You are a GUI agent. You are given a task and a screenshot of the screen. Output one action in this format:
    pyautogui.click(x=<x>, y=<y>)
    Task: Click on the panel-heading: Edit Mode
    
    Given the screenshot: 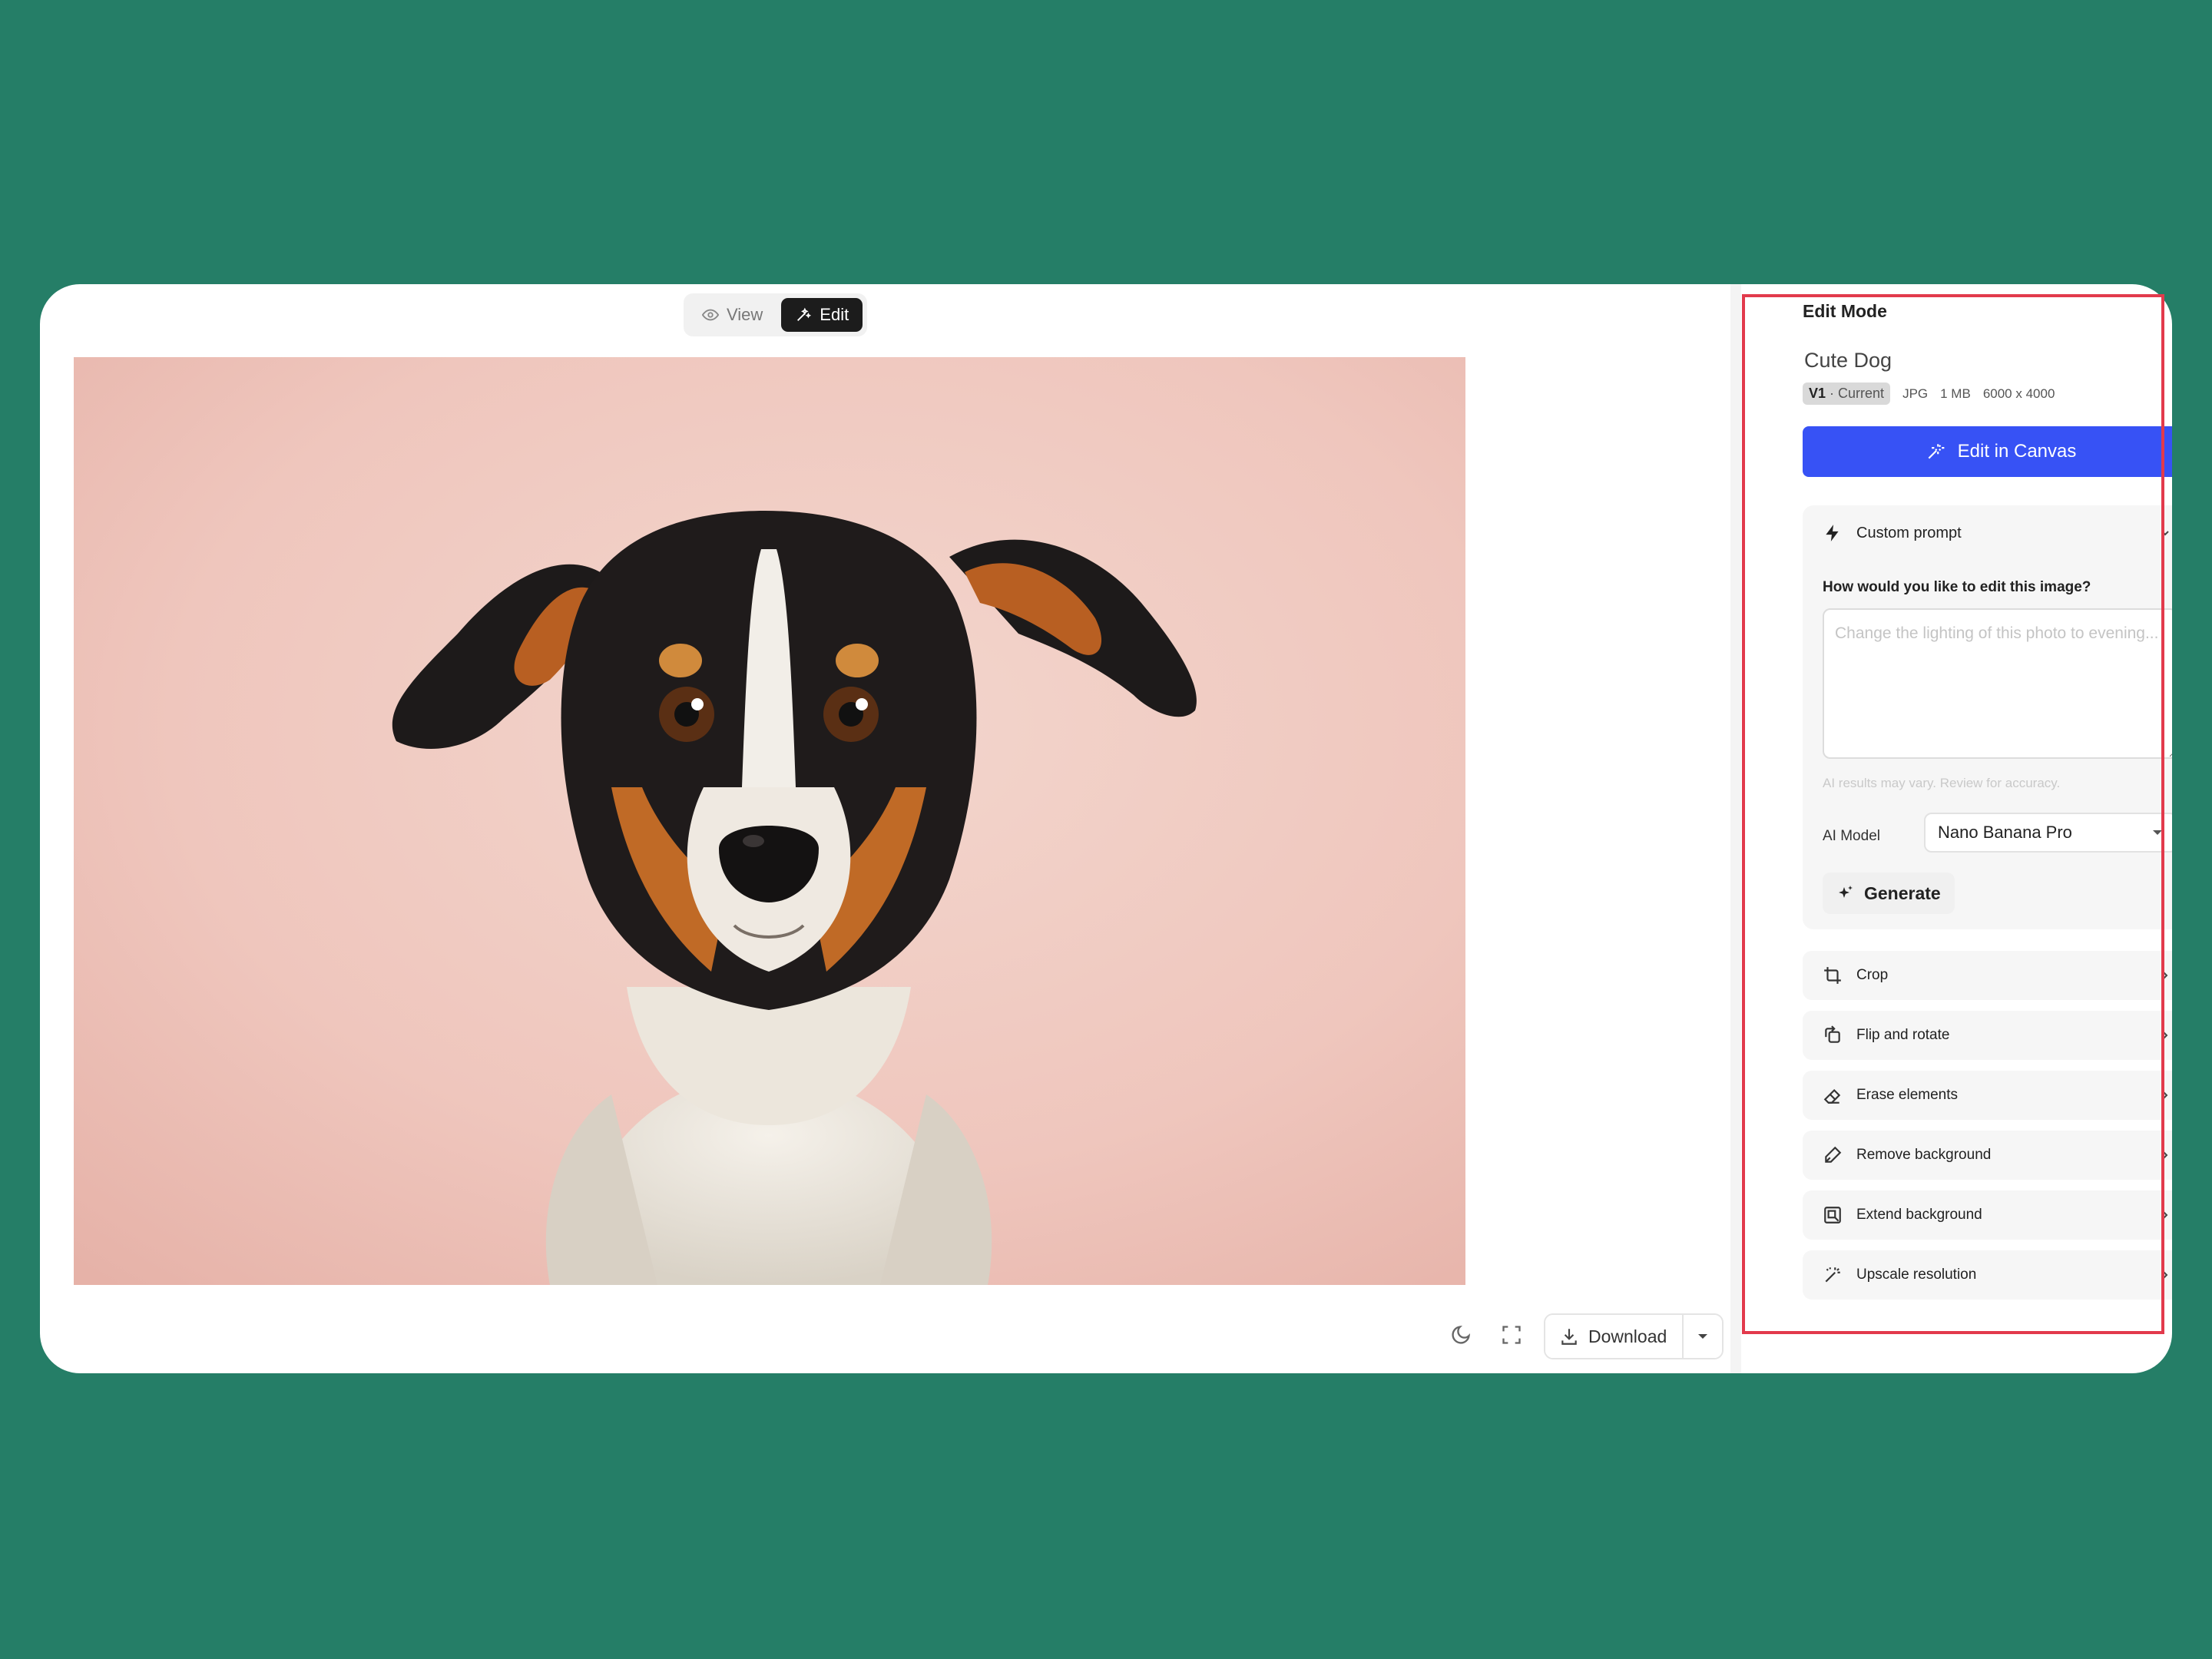 What is the action you would take?
    pyautogui.click(x=1845, y=311)
    